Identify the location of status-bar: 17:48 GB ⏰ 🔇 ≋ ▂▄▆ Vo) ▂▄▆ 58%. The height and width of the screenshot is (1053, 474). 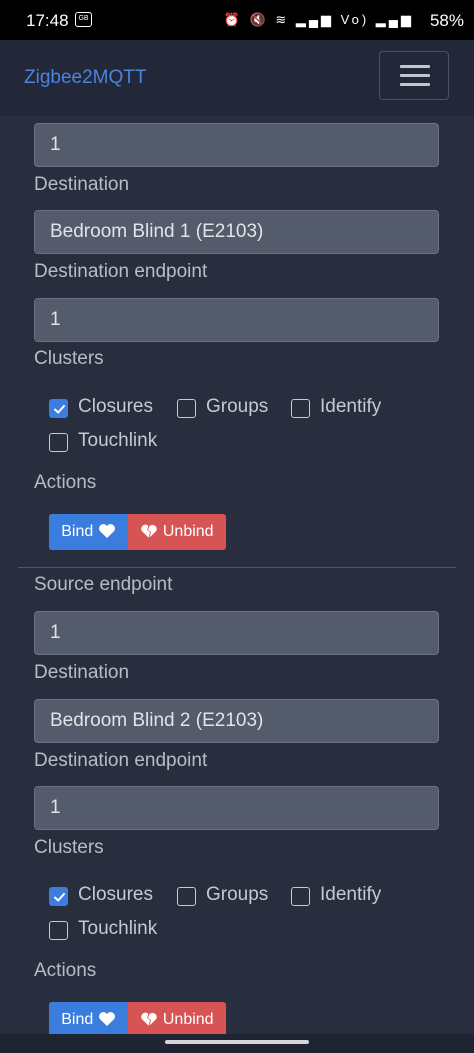
(237, 20).